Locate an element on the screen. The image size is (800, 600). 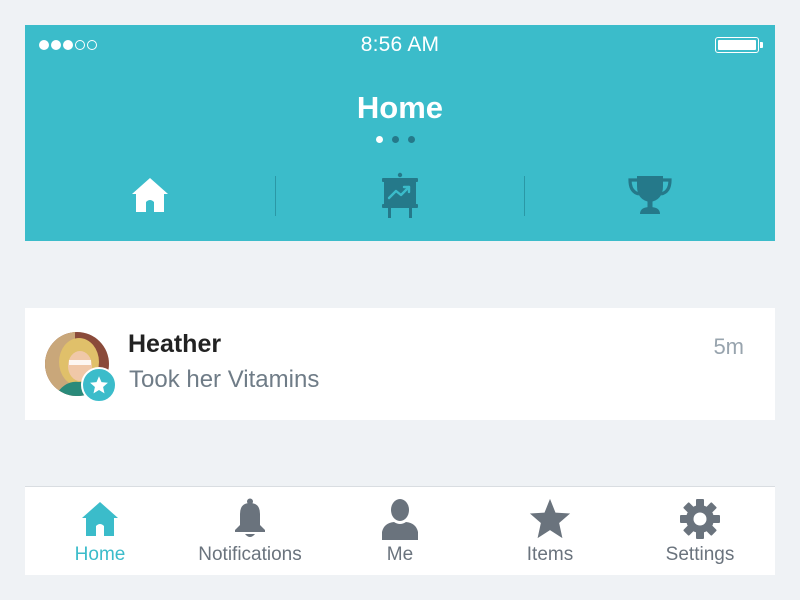
tab-settings: Settings is located at coordinates (700, 531).